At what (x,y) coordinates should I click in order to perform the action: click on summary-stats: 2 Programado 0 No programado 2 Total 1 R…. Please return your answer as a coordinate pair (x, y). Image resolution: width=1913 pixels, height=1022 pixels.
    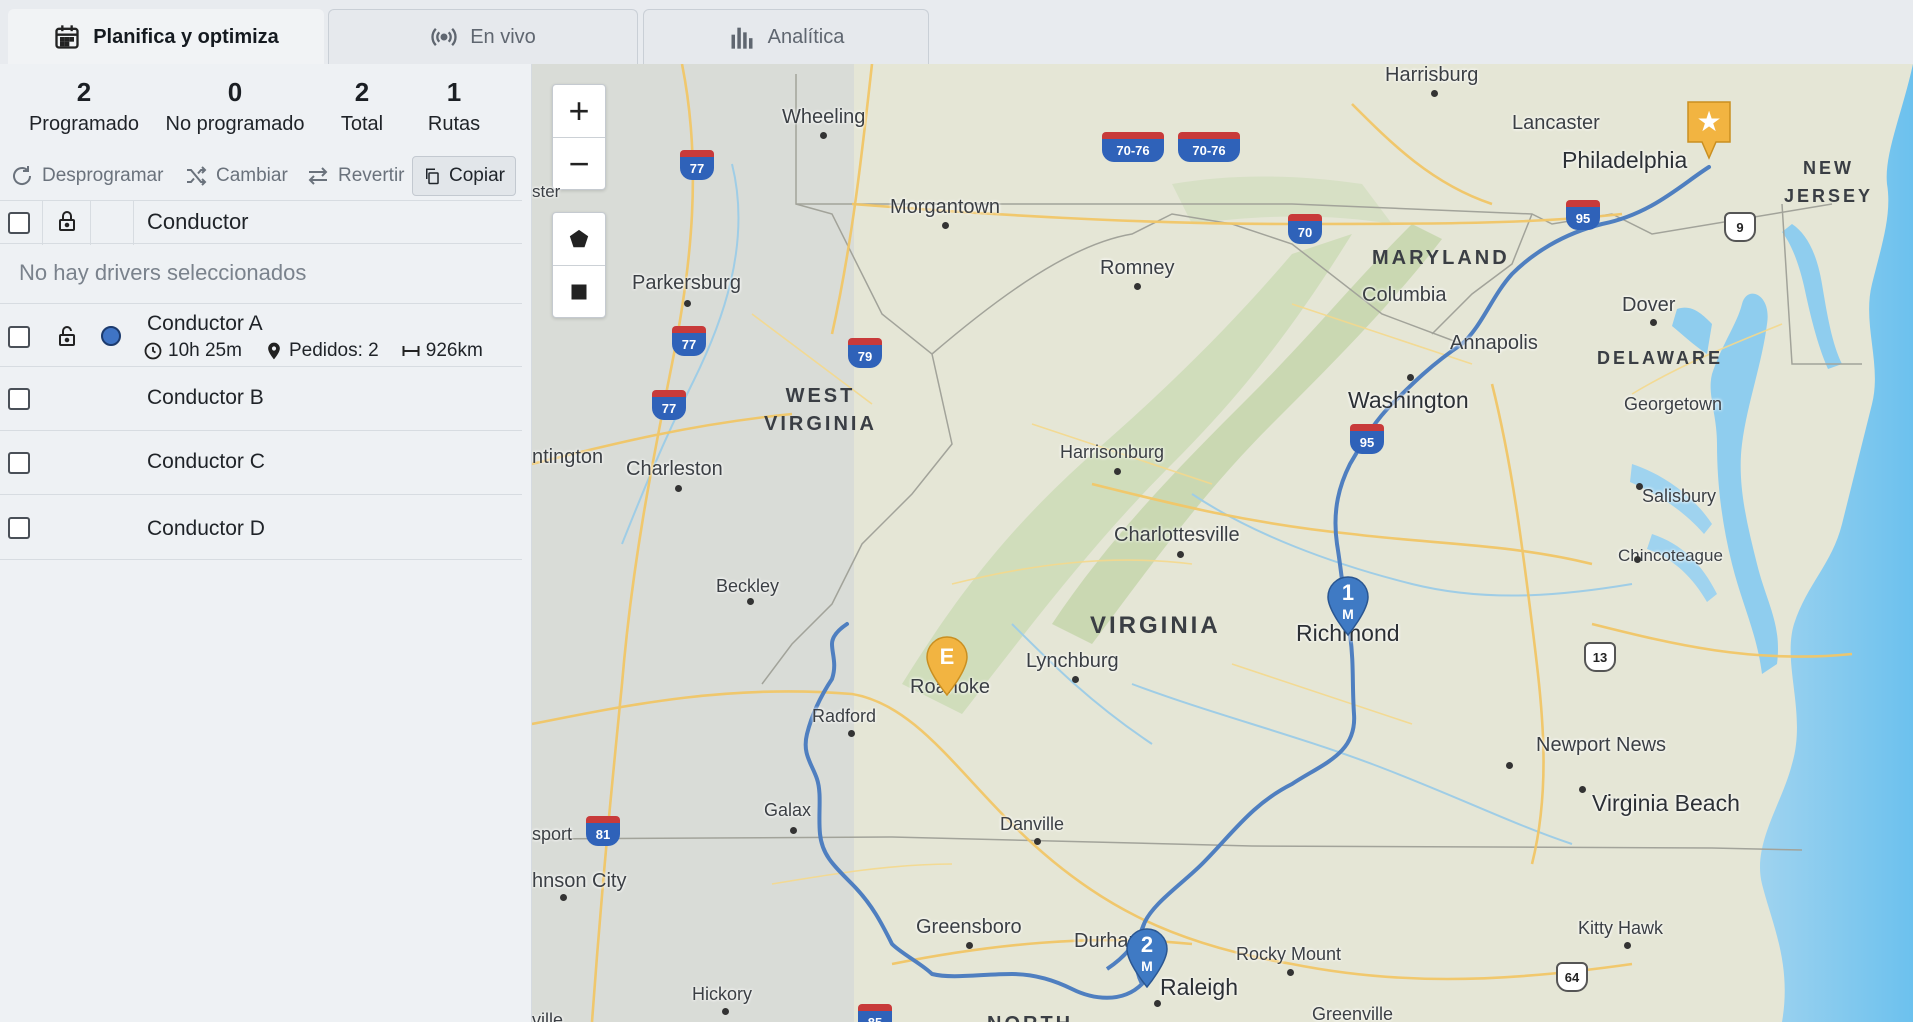
    Looking at the image, I should click on (266, 112).